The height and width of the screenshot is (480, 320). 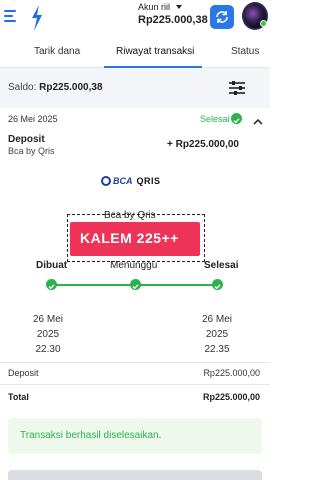 I want to click on summary-total-value: Rp225.000,00, so click(x=231, y=397).